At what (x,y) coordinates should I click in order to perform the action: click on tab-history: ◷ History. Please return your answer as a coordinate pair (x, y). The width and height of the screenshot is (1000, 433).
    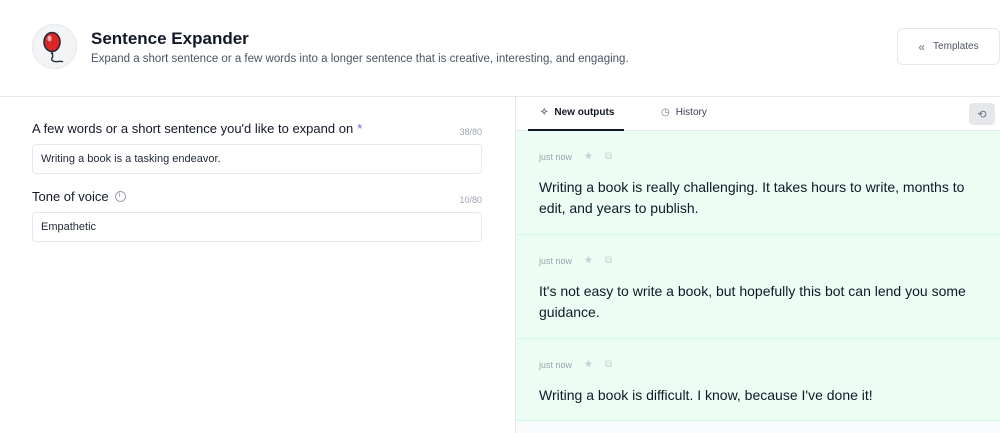
    Looking at the image, I should click on (684, 112).